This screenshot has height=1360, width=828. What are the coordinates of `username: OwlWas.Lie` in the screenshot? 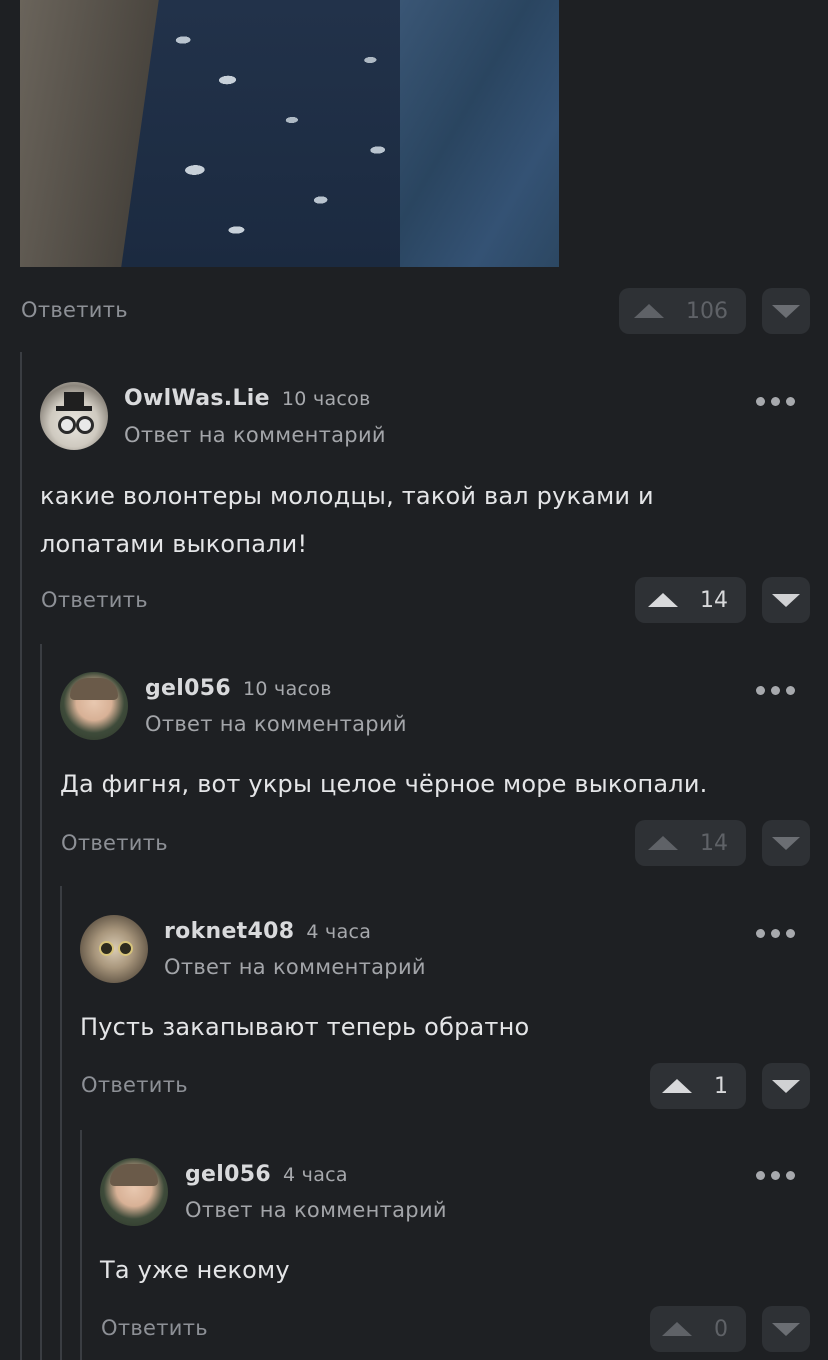 It's located at (197, 398).